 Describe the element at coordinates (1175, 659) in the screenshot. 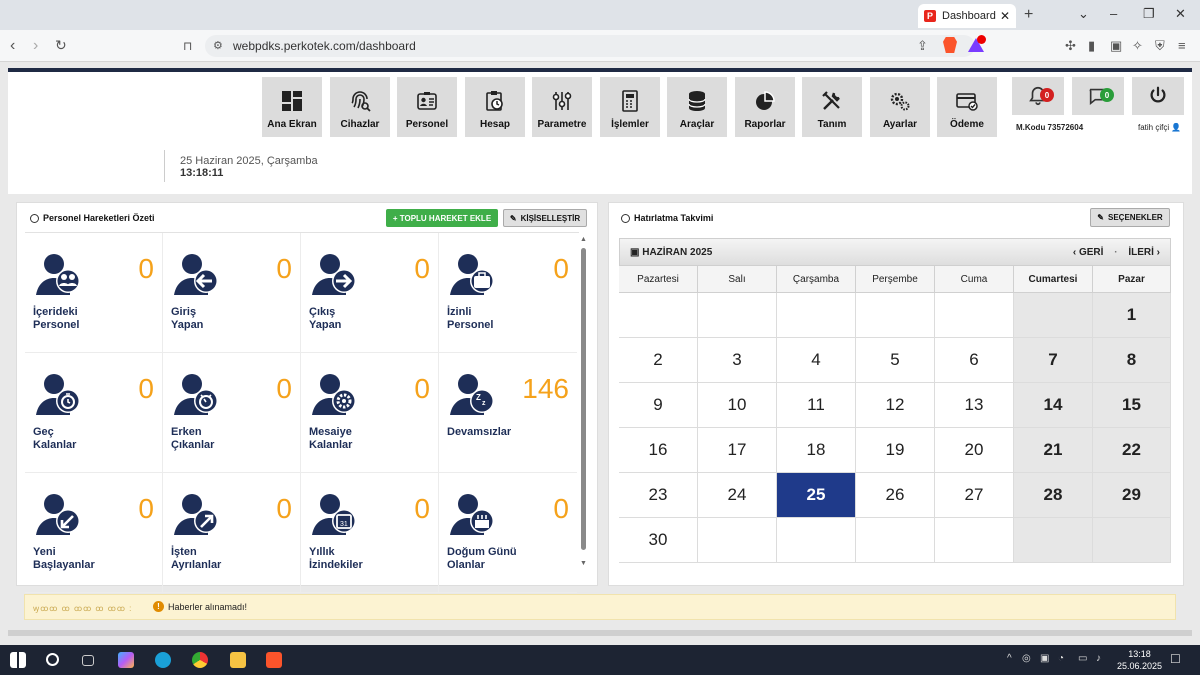

I see `notifications-center-icon: ☐` at that location.